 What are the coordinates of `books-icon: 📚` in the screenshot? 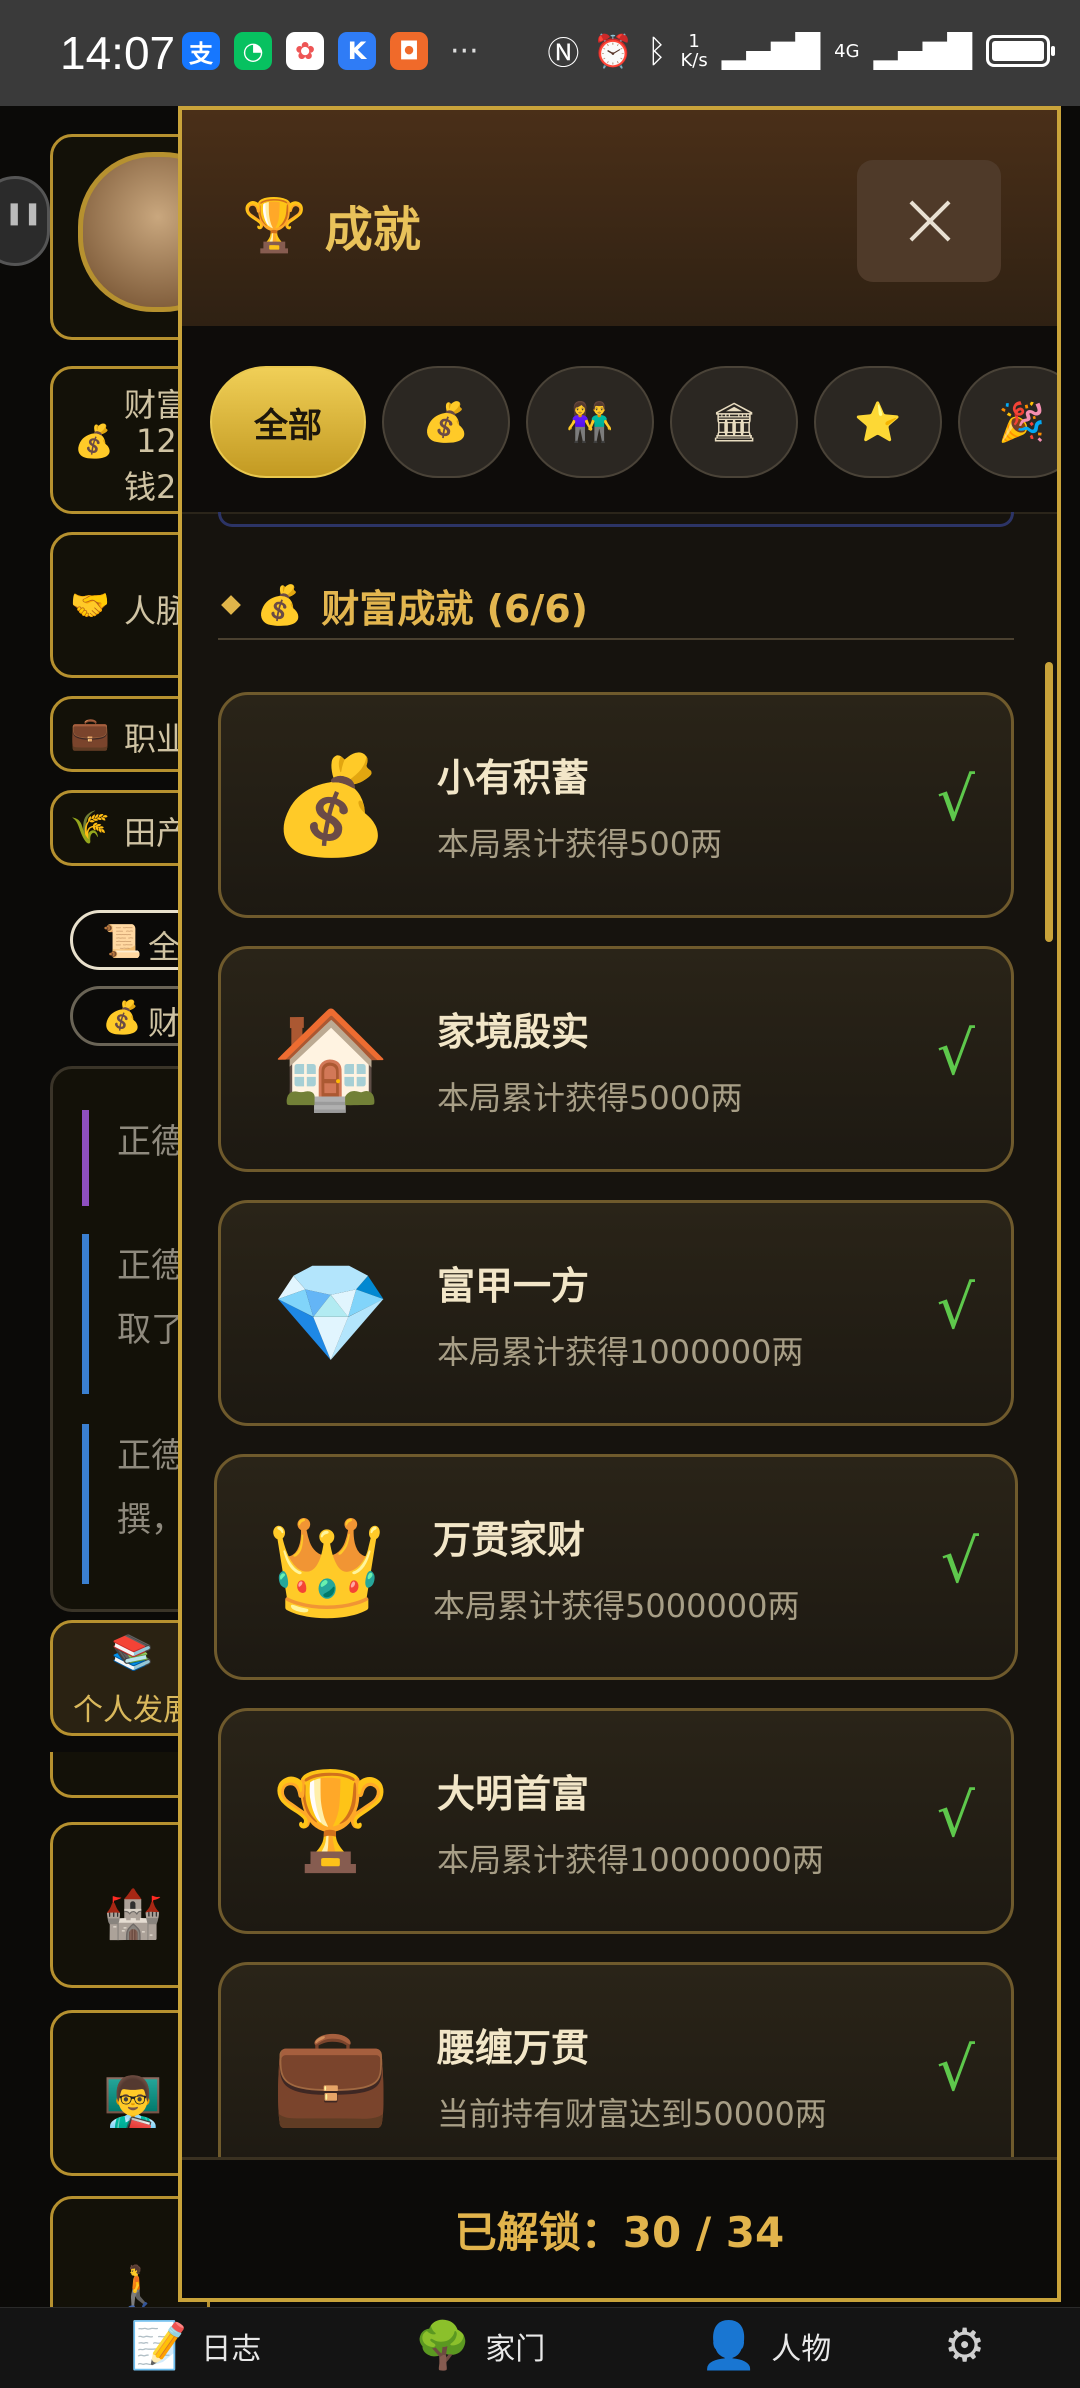 It's located at (132, 1653).